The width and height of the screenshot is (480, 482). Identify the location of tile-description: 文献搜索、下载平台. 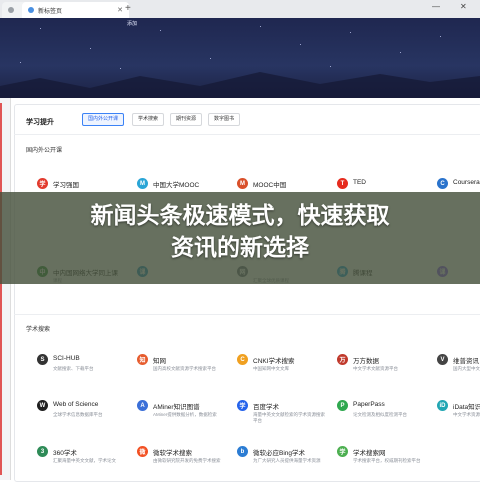
(73, 368).